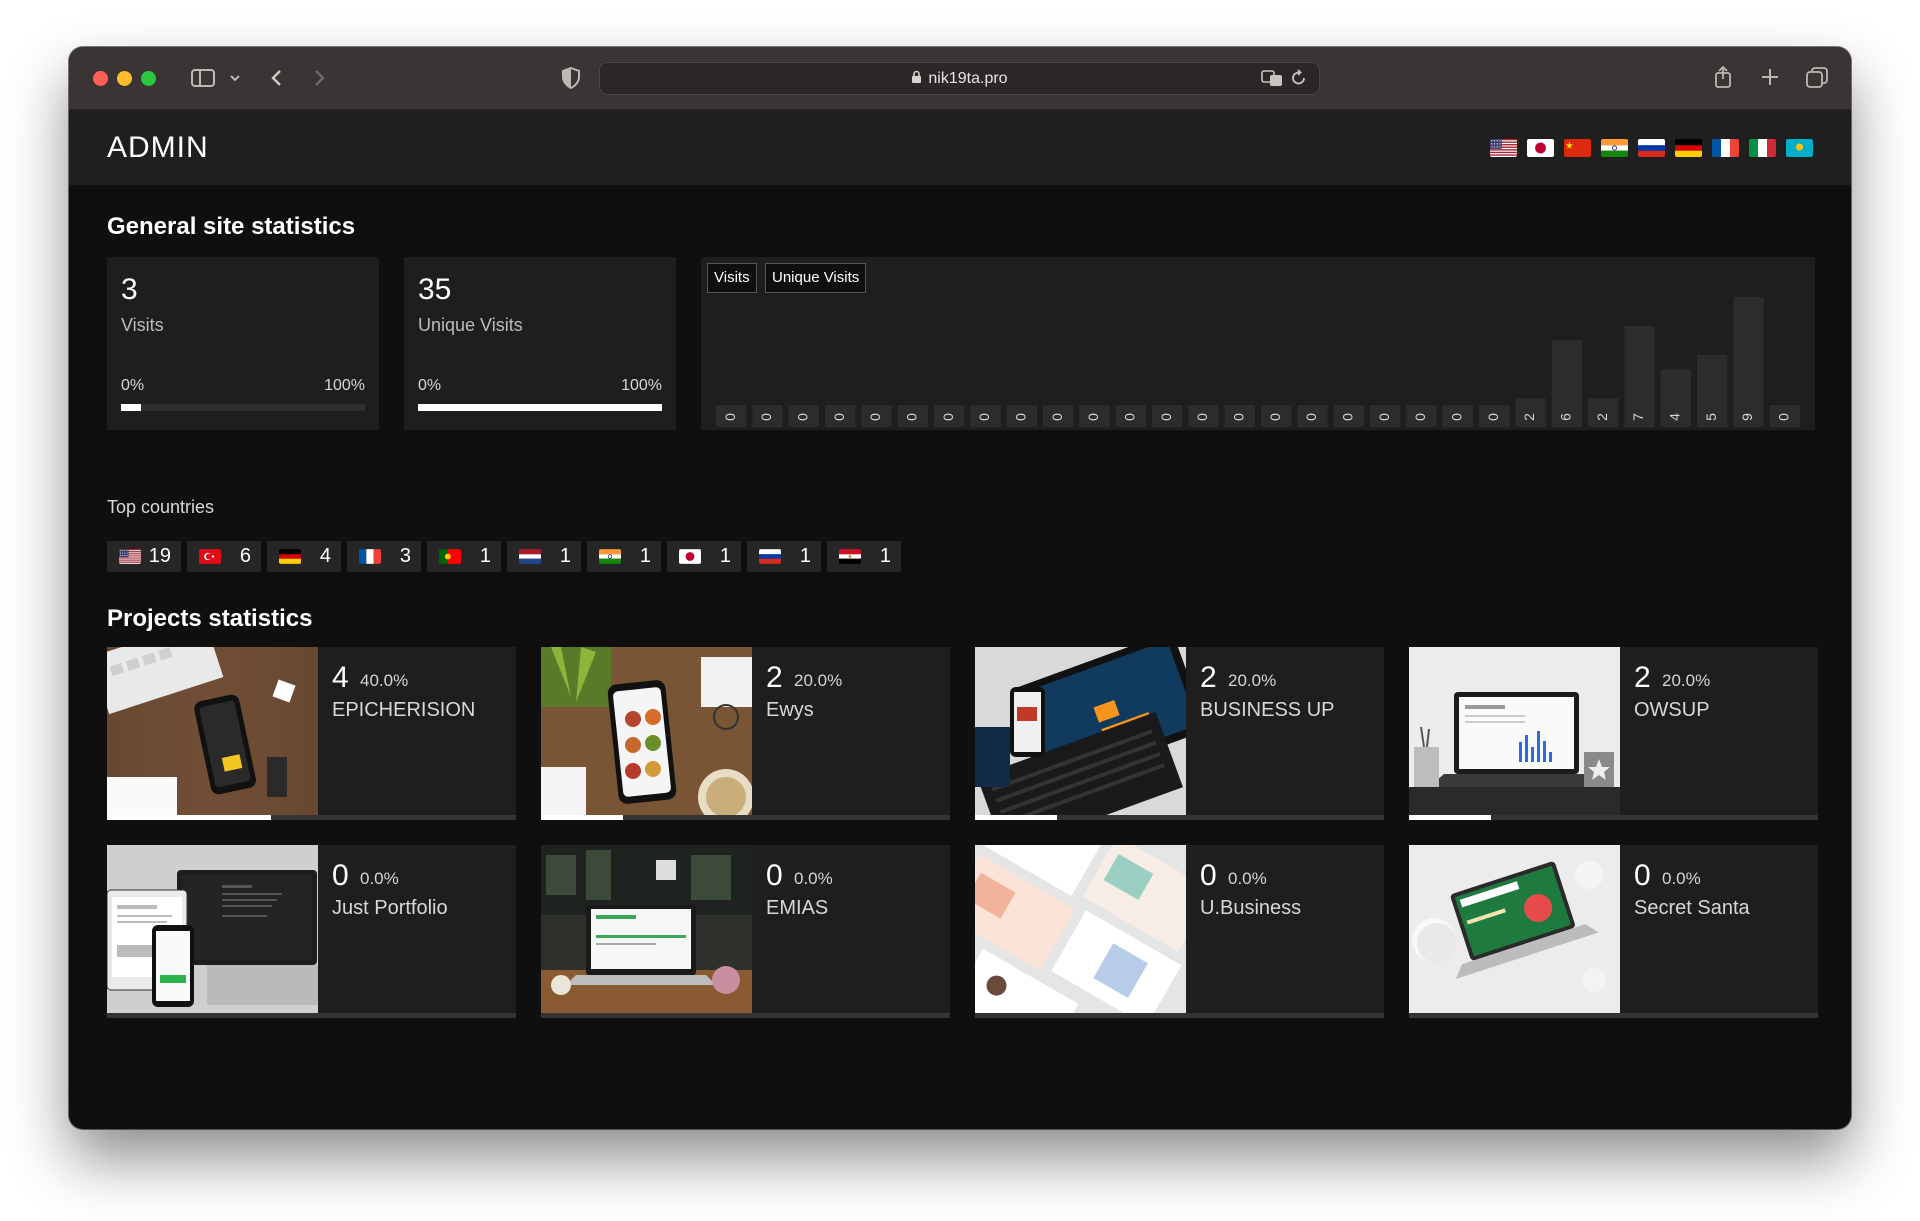 This screenshot has height=1221, width=1920. I want to click on flag-in-icon, so click(610, 556).